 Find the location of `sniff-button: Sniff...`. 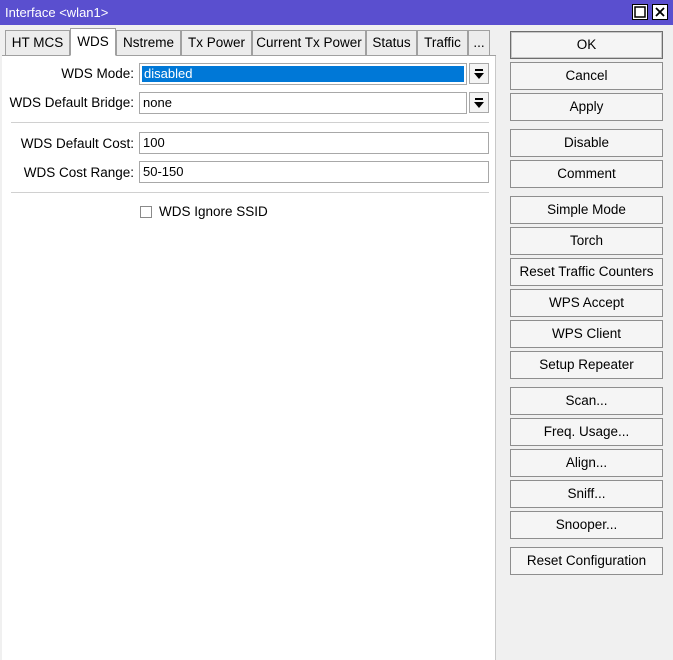

sniff-button: Sniff... is located at coordinates (586, 494).